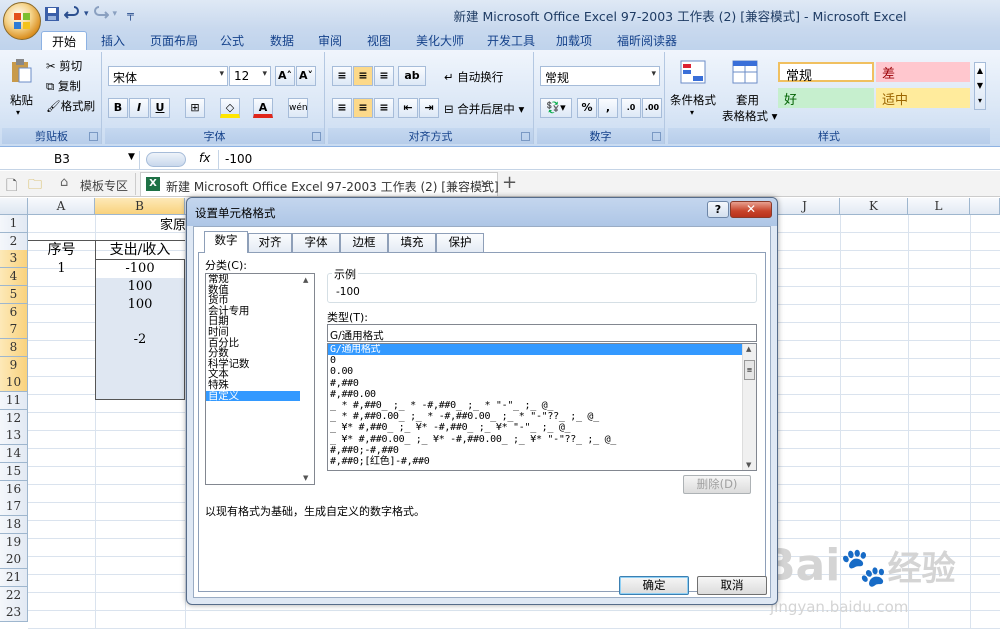 This screenshot has width=1000, height=629. I want to click on template-tab: ⌂ 模板专区, so click(96, 184).